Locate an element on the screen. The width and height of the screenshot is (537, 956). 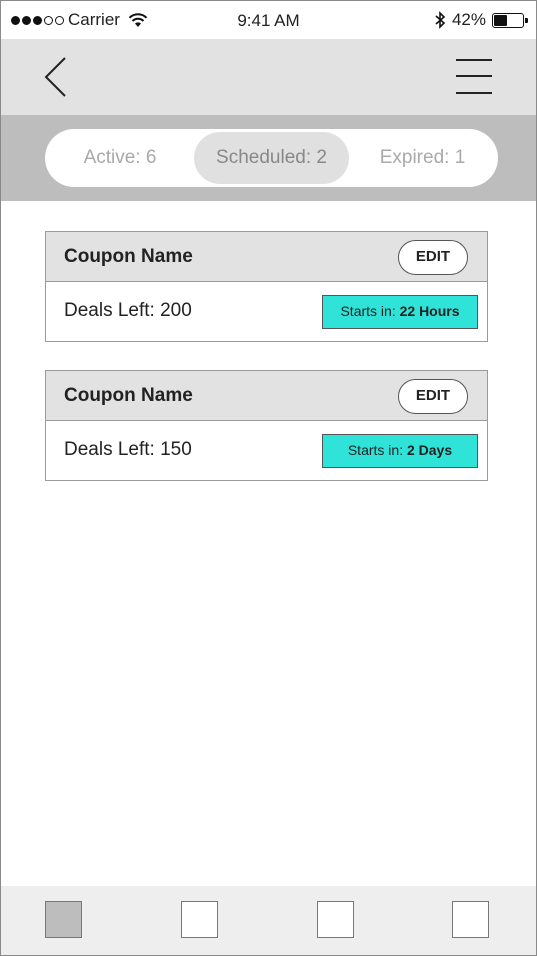
deals-left: Deals Left: 200 is located at coordinates (128, 310).